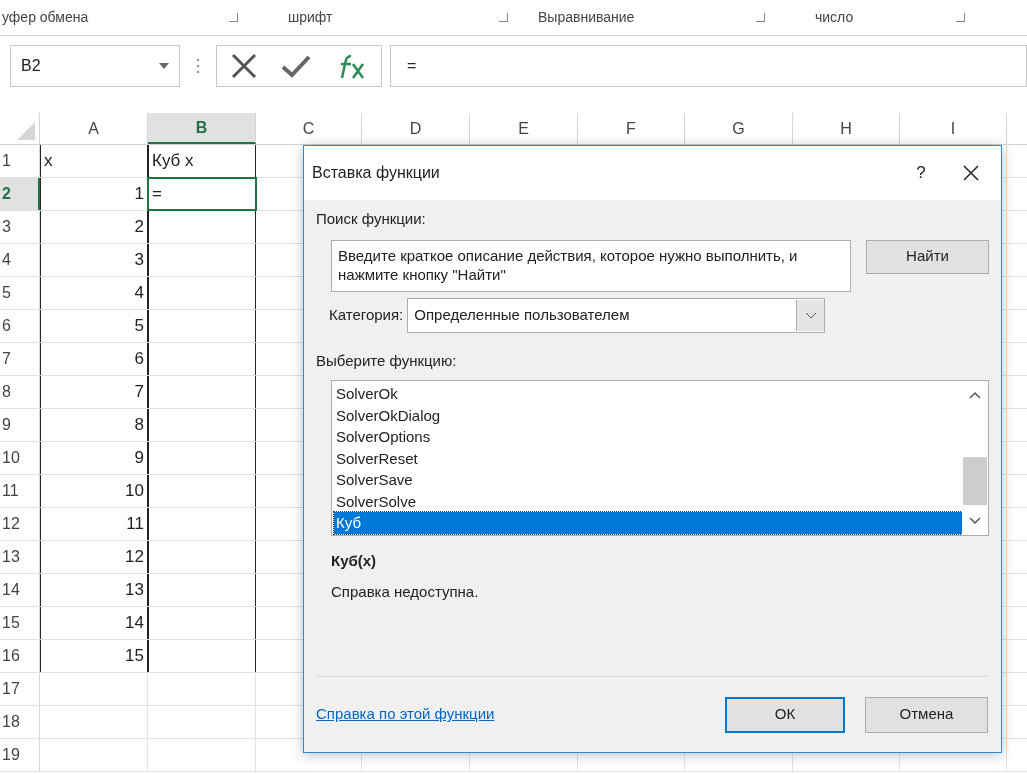  Describe the element at coordinates (20, 425) in the screenshot. I see `row-header: 9` at that location.